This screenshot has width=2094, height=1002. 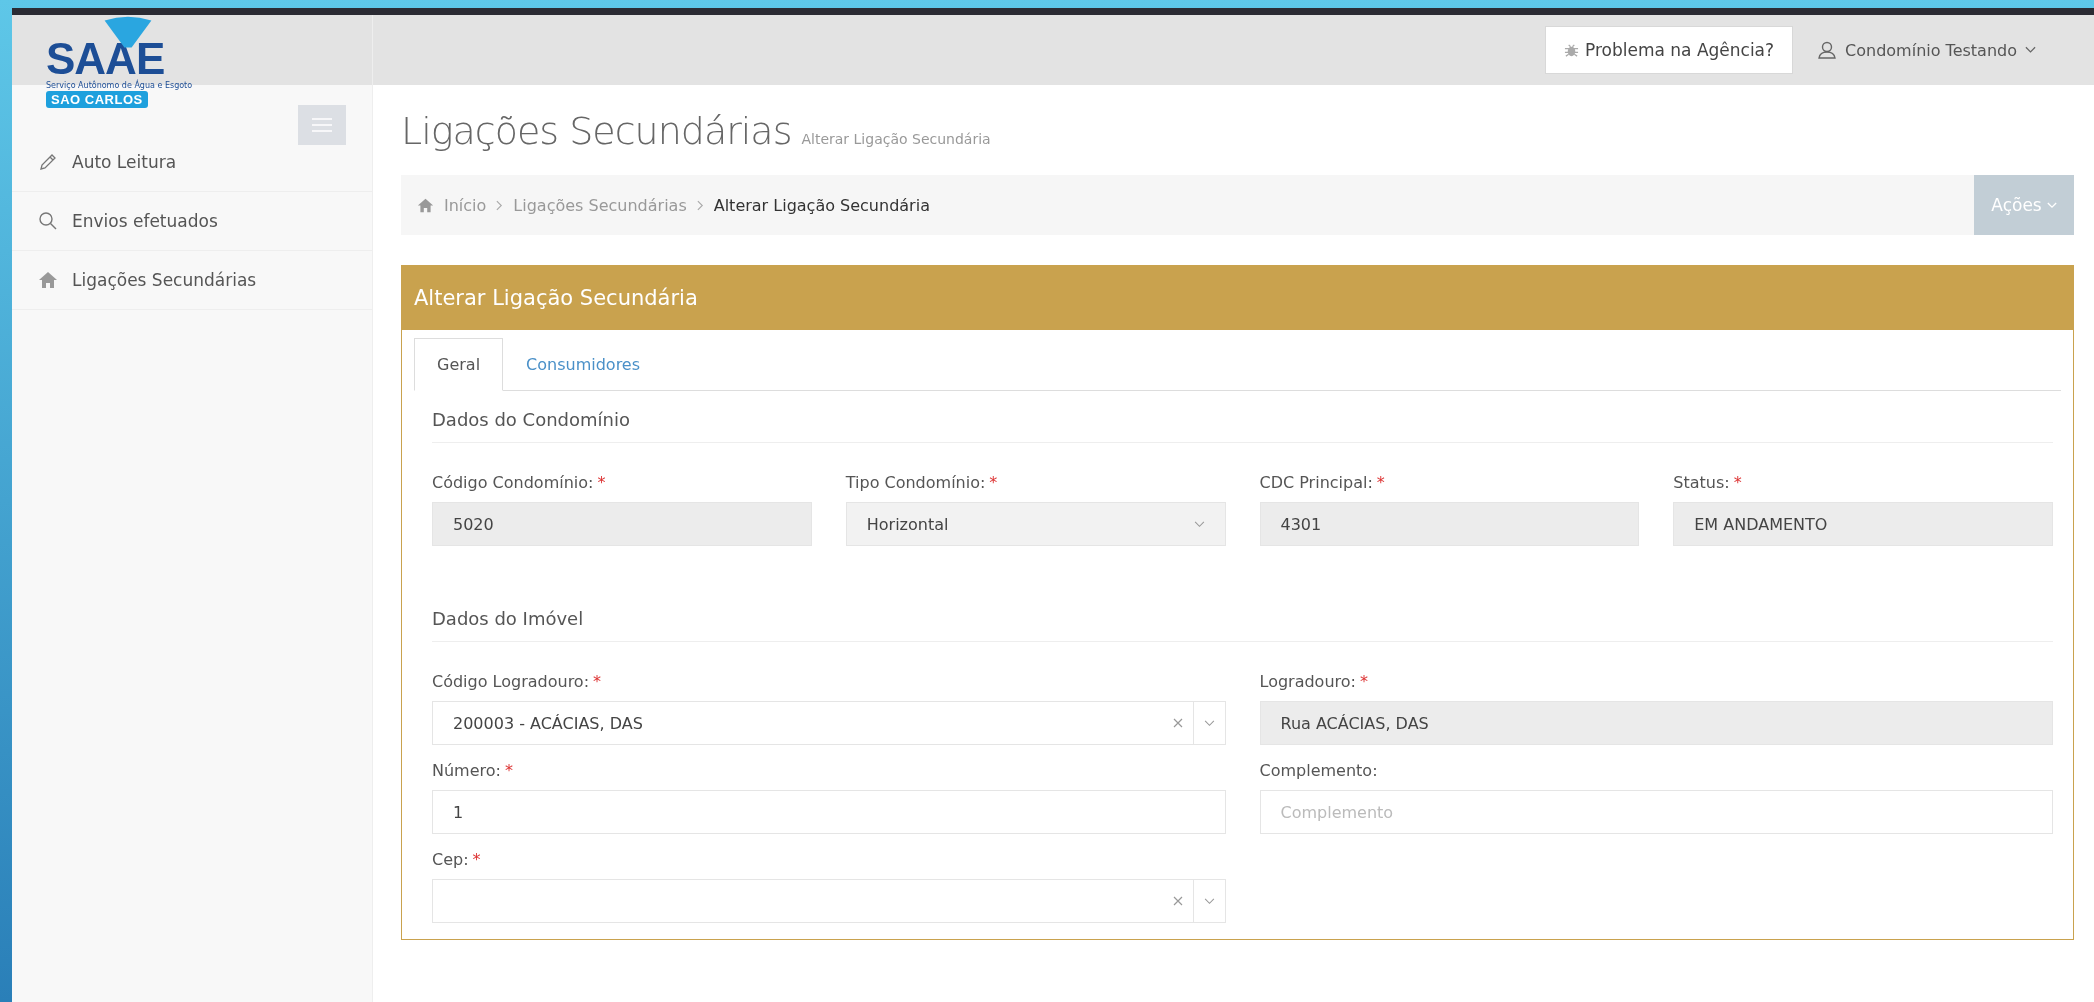 What do you see at coordinates (1656, 723) in the screenshot?
I see `readonly-field: Rua ACÁCIAS, DAS` at bounding box center [1656, 723].